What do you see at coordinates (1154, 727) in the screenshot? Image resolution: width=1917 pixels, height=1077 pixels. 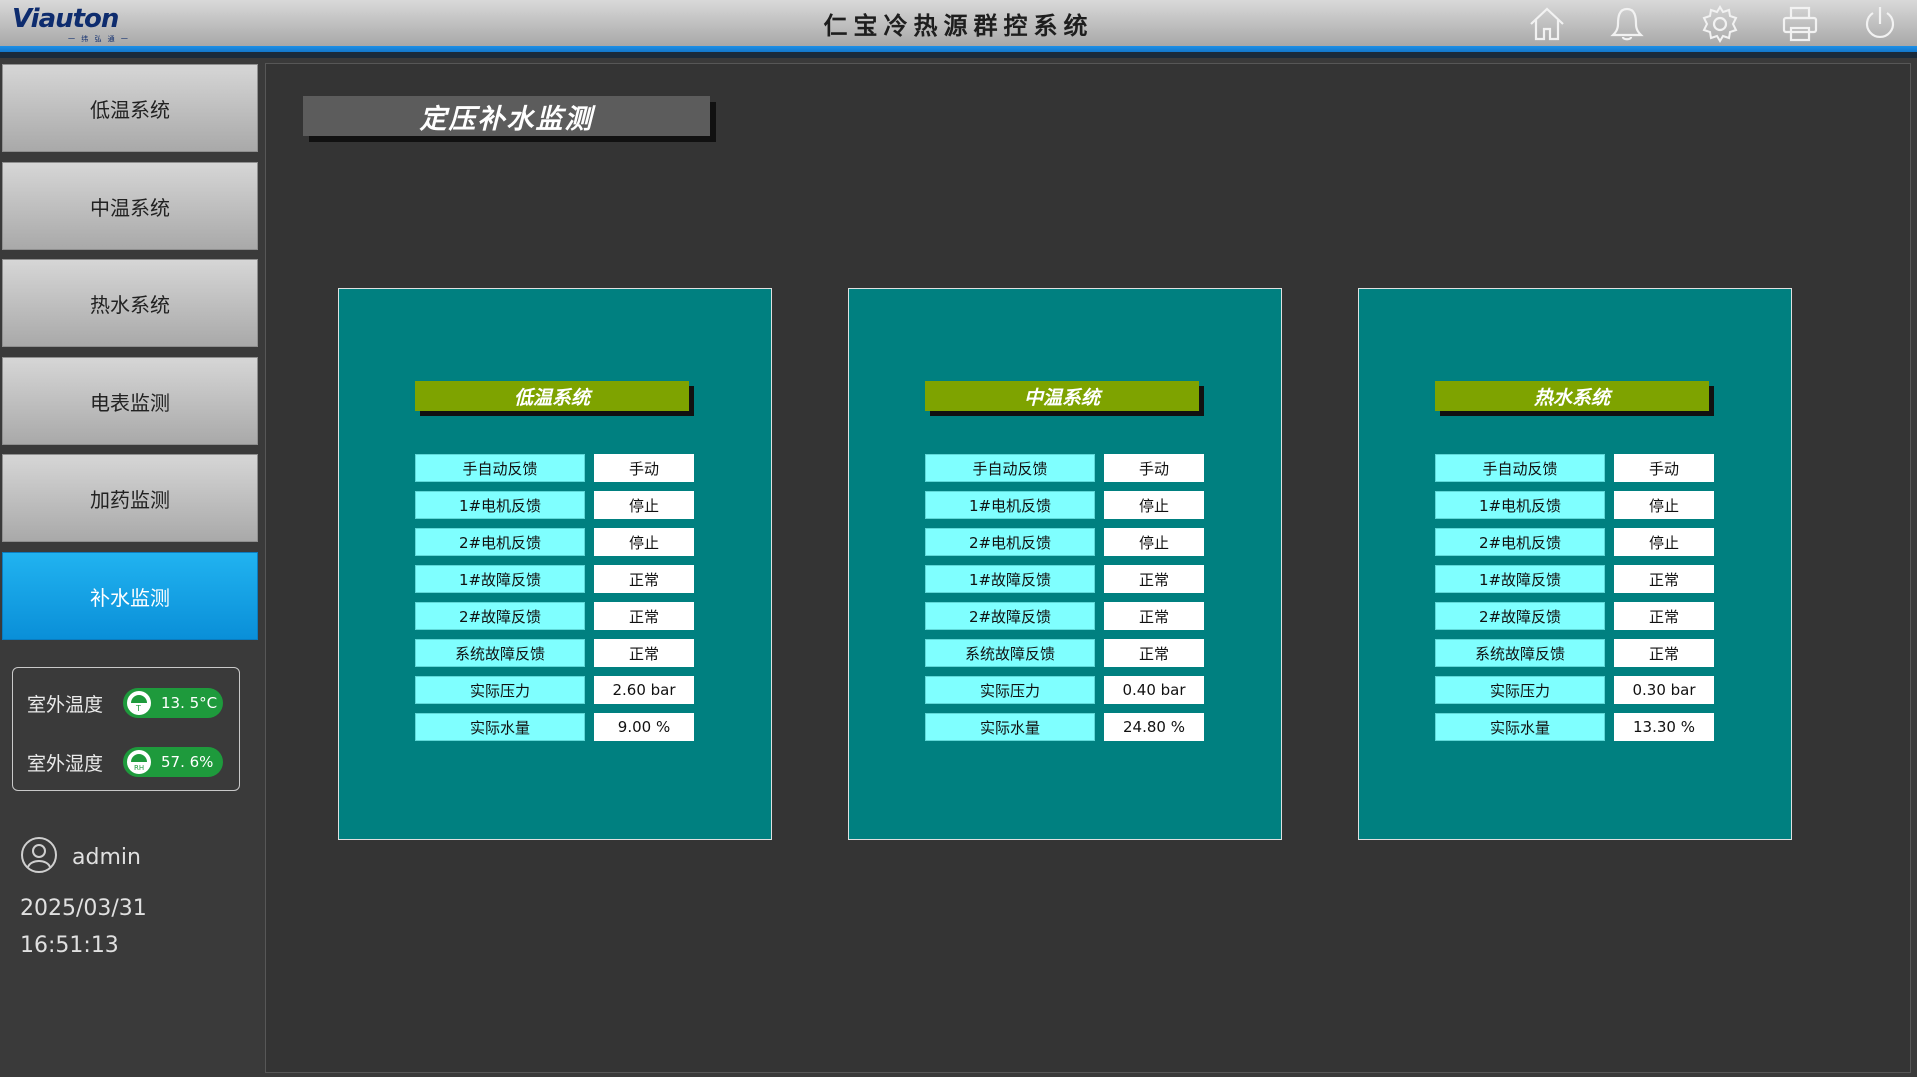 I see `row-value: 24.80 %` at bounding box center [1154, 727].